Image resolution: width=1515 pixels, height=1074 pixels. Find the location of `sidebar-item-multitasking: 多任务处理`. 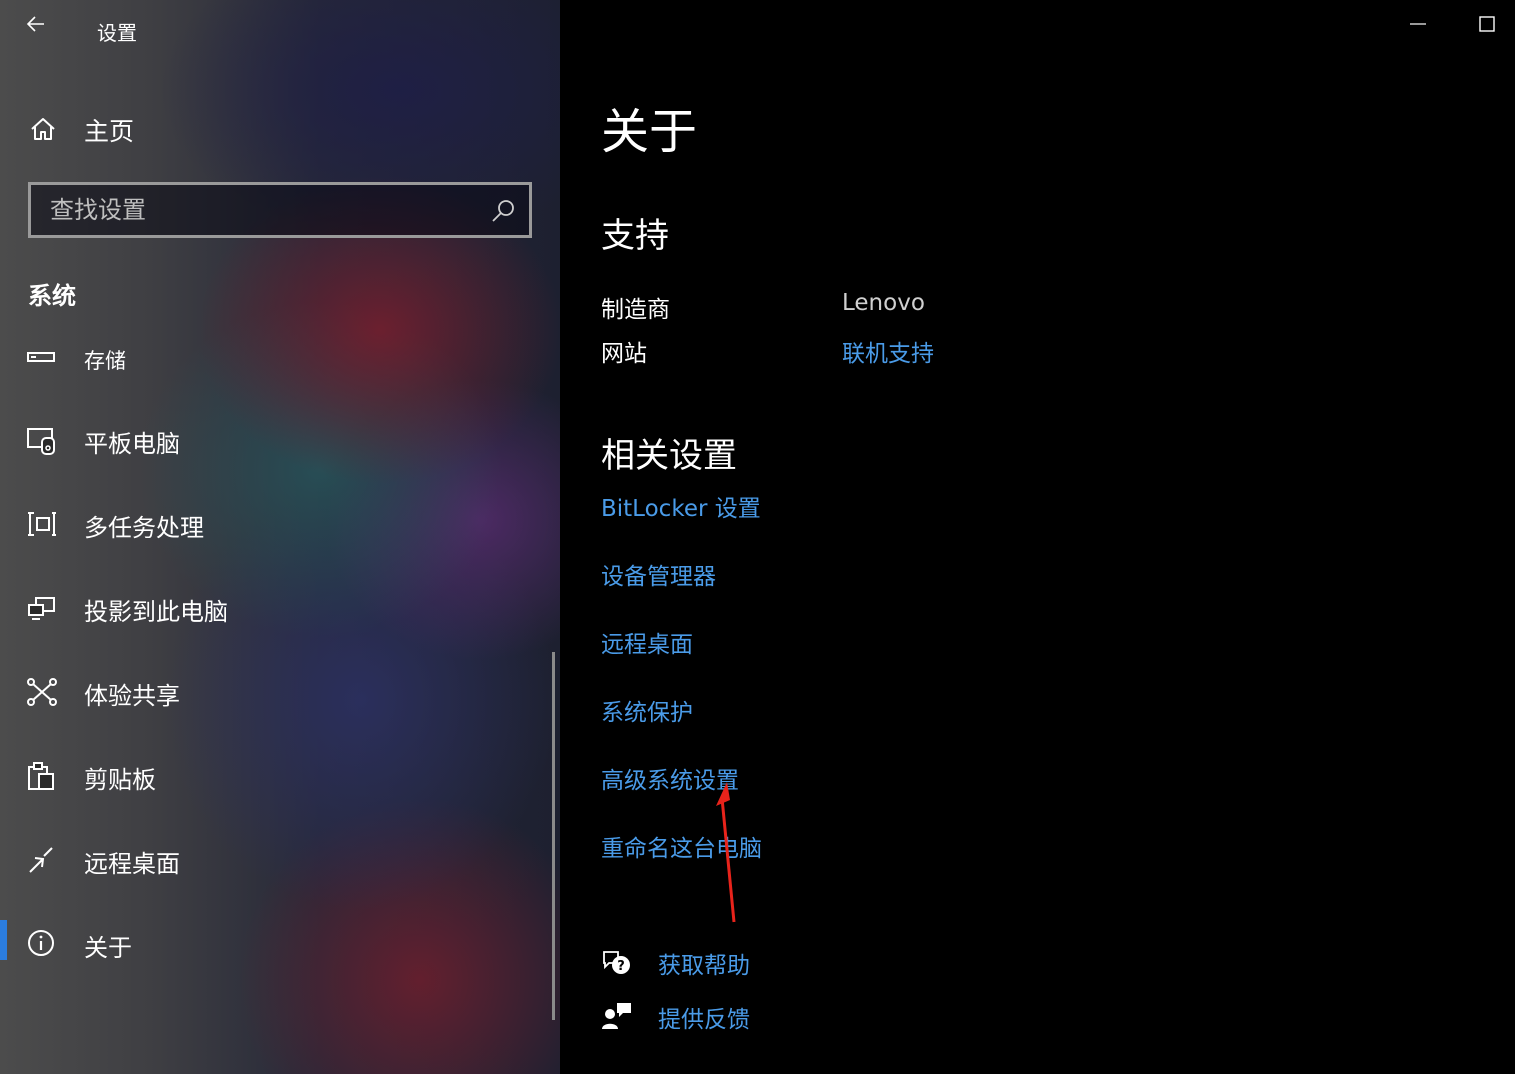

sidebar-item-multitasking: 多任务处理 is located at coordinates (275, 524).